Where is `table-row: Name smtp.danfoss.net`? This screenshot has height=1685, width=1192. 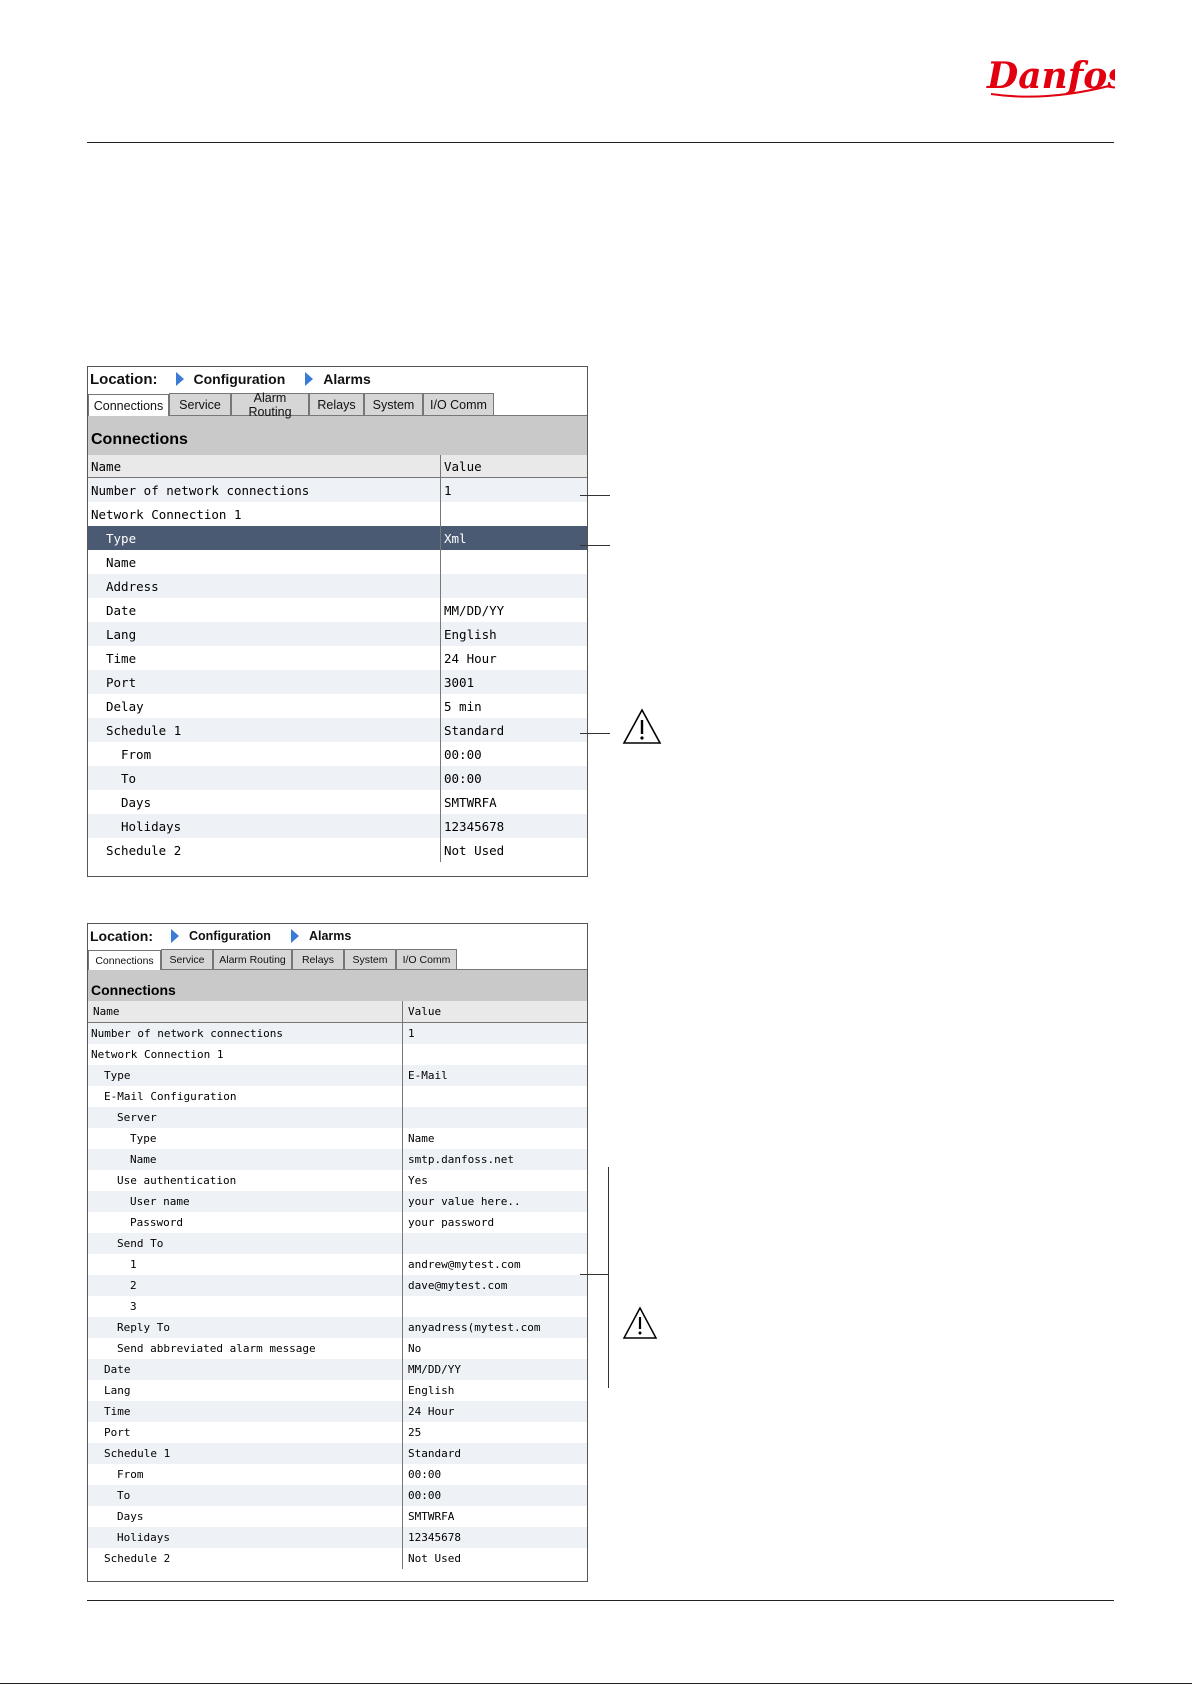 table-row: Name smtp.danfoss.net is located at coordinates (337, 1159).